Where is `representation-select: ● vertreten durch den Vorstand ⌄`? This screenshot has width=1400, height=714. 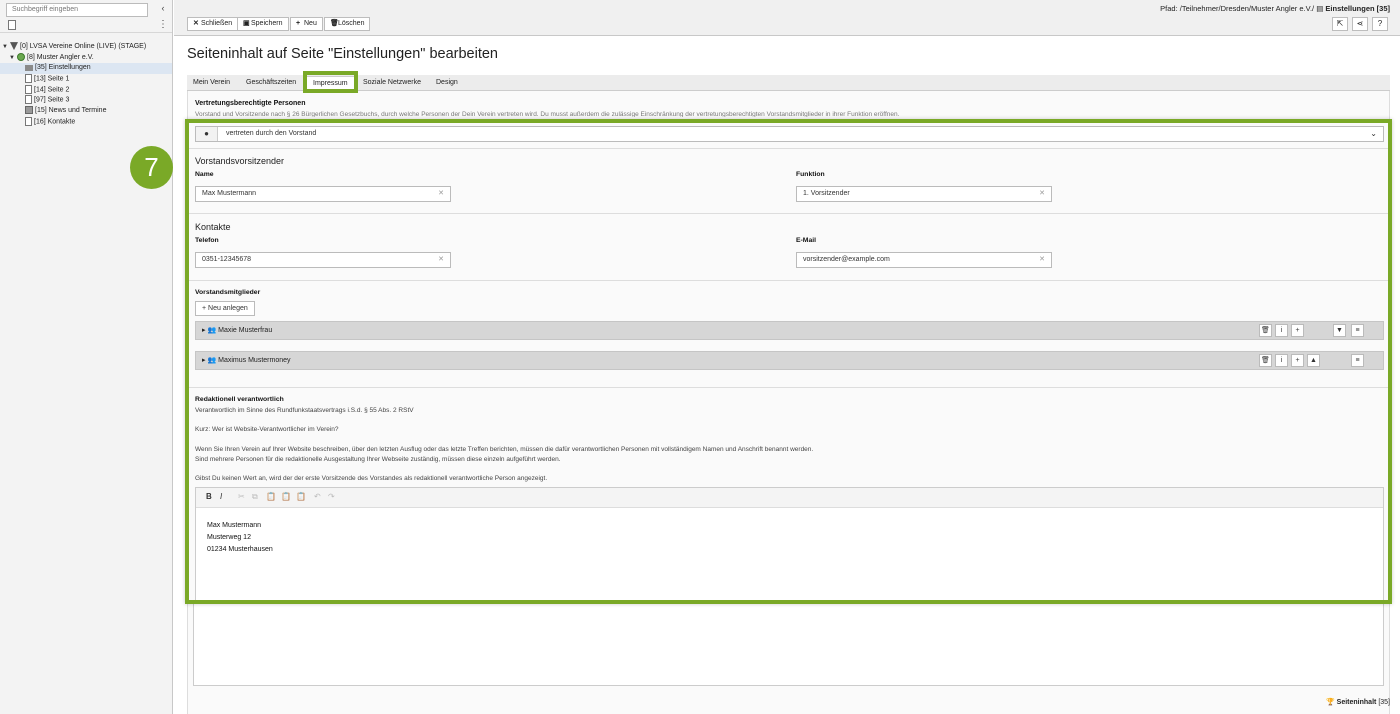
representation-select: ● vertreten durch den Vorstand ⌄ is located at coordinates (789, 134).